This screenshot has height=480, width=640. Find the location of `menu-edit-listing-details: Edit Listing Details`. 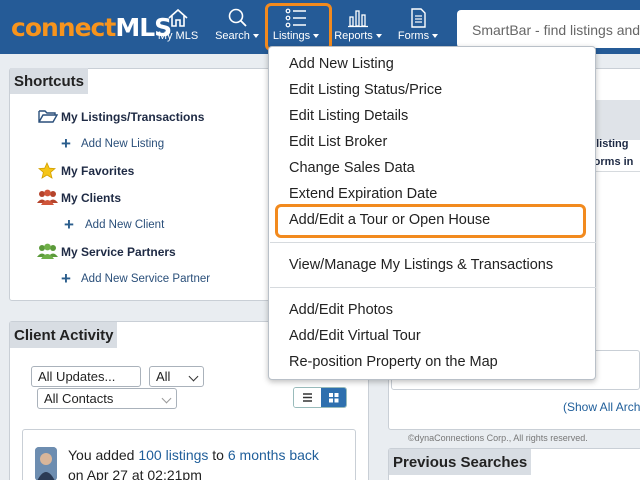

menu-edit-listing-details: Edit Listing Details is located at coordinates (348, 116).